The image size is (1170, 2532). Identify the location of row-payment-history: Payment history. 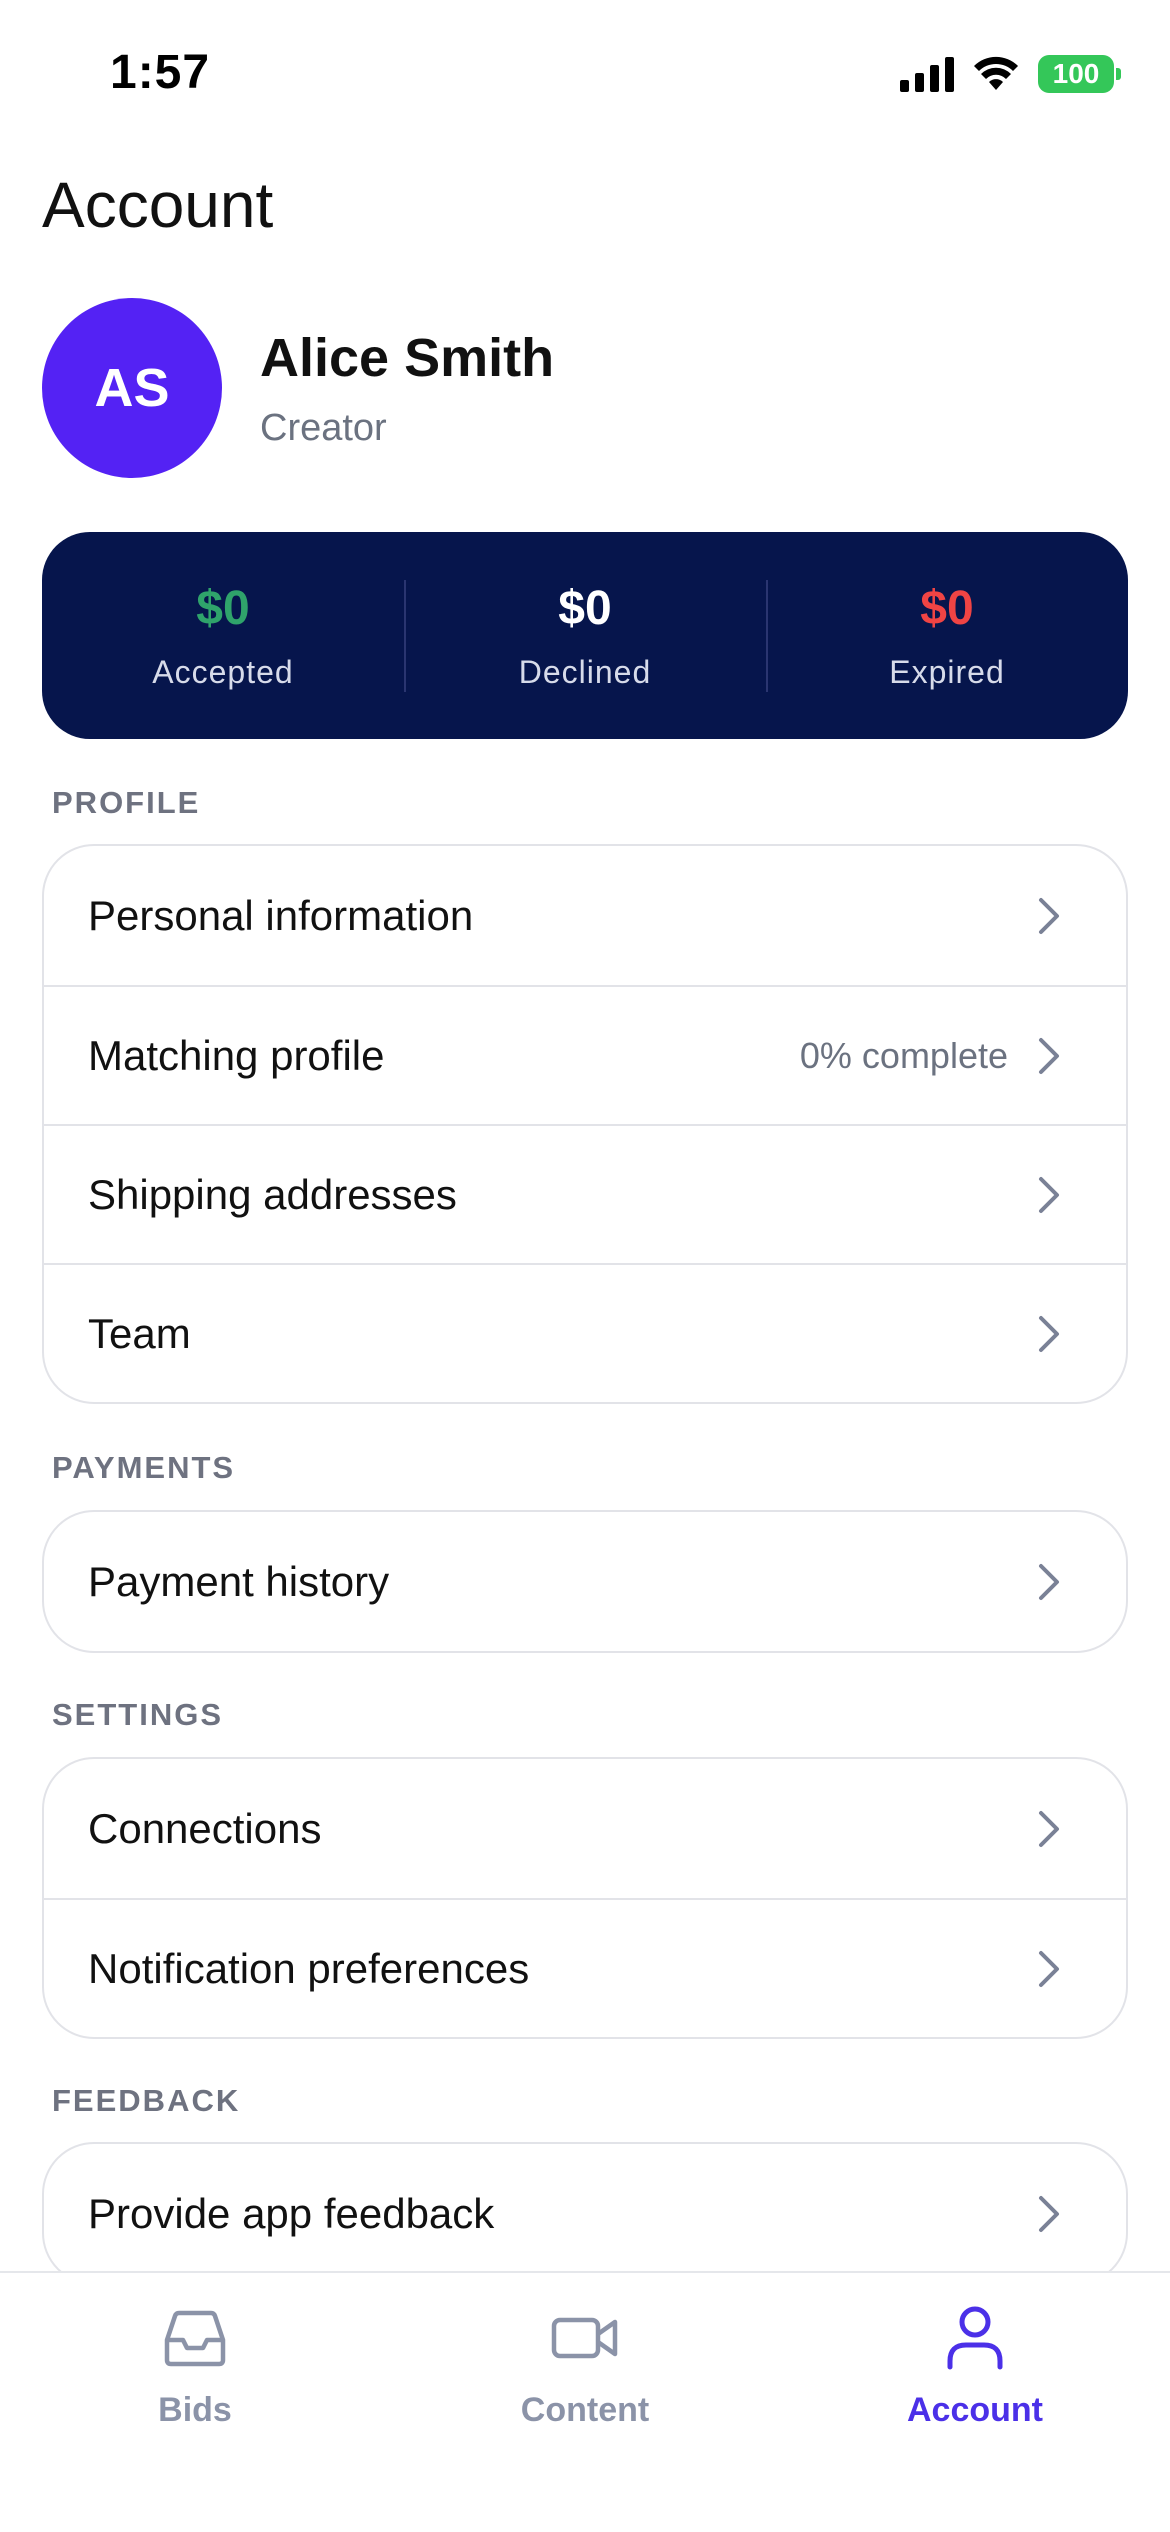
(585, 1581).